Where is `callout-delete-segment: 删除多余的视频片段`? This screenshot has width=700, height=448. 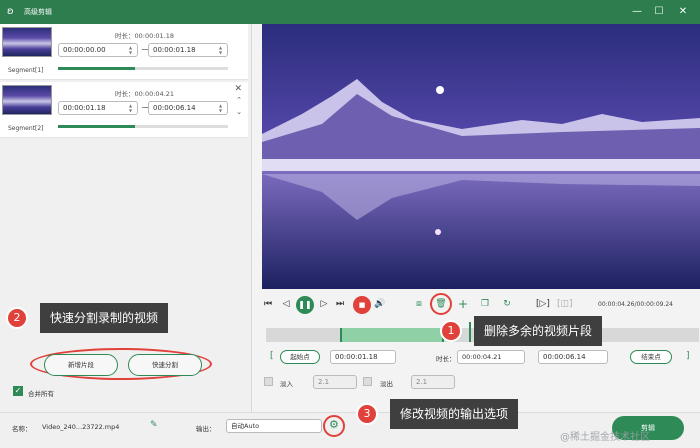 callout-delete-segment: 删除多余的视频片段 is located at coordinates (538, 331).